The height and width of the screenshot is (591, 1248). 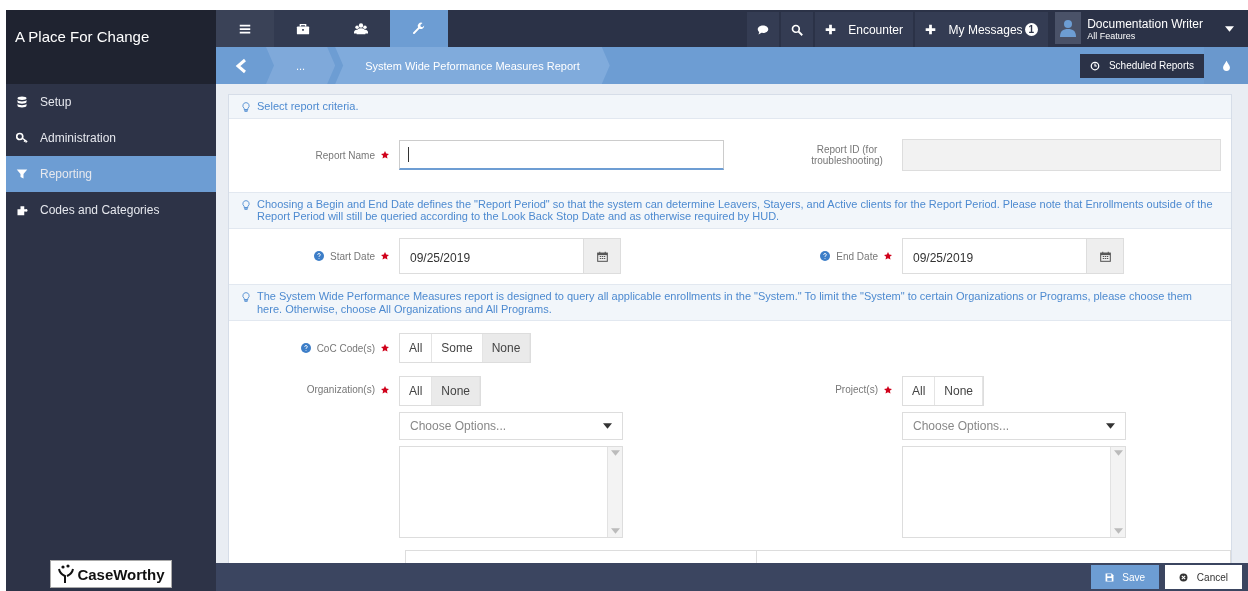 I want to click on user-role: All Features, so click(x=1112, y=35).